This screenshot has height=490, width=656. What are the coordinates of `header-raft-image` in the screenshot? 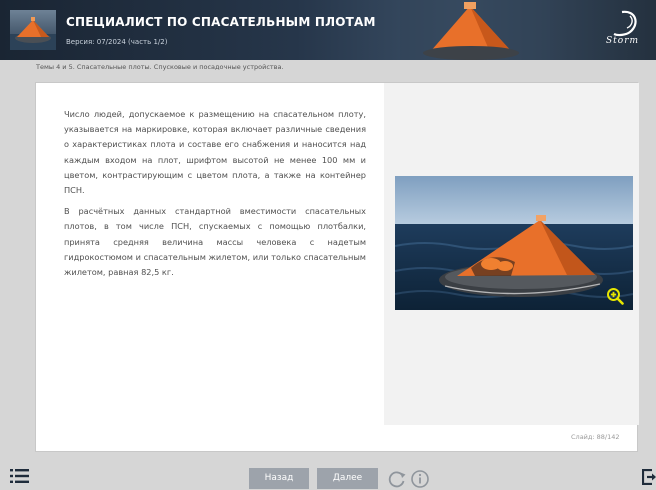 It's located at (475, 30).